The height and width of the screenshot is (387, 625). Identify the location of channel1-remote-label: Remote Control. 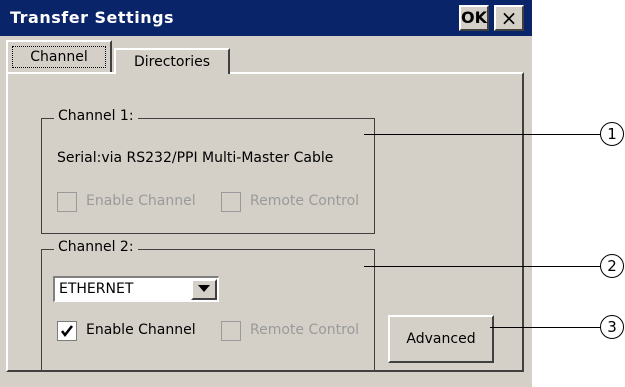
(305, 201).